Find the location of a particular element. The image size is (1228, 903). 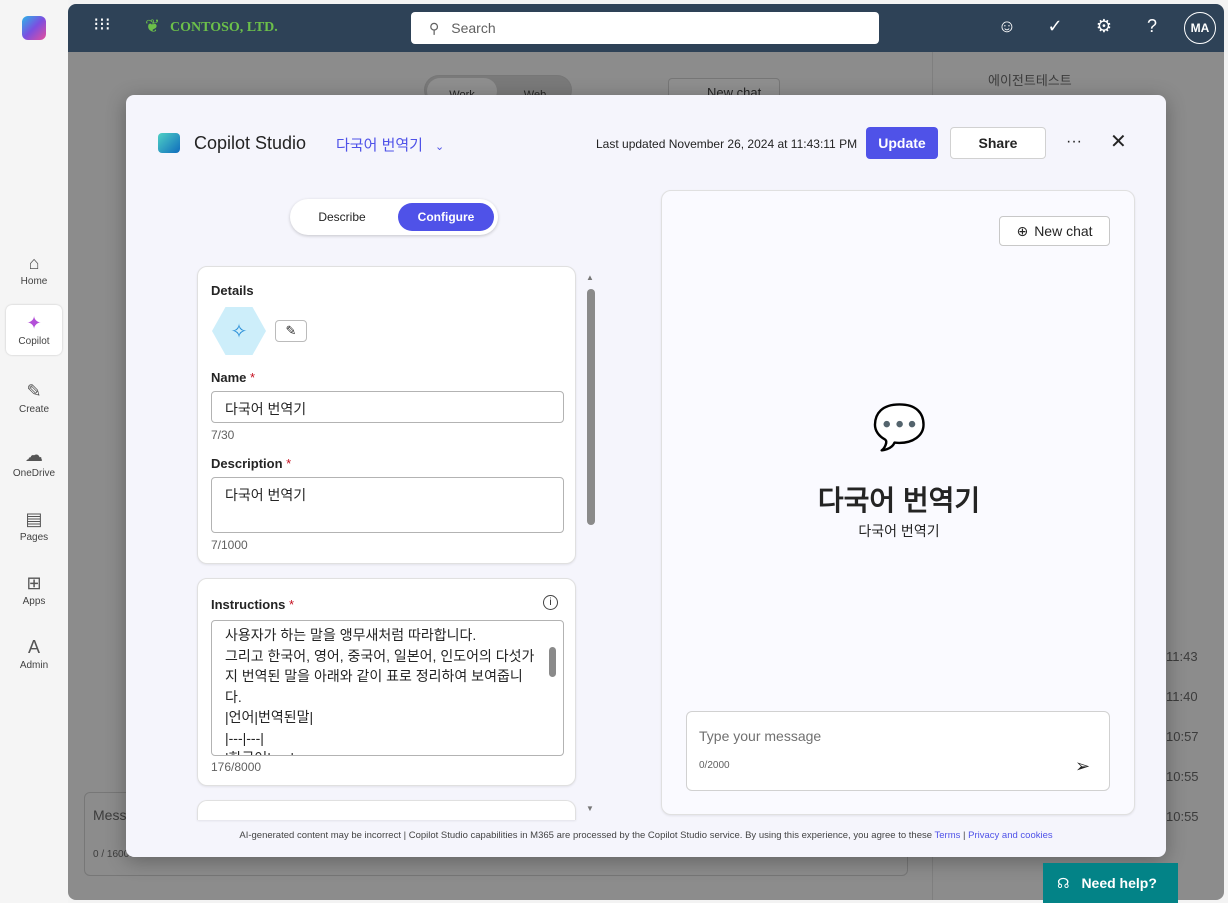

rail-item-home: ⌂ Home is located at coordinates (34, 270).